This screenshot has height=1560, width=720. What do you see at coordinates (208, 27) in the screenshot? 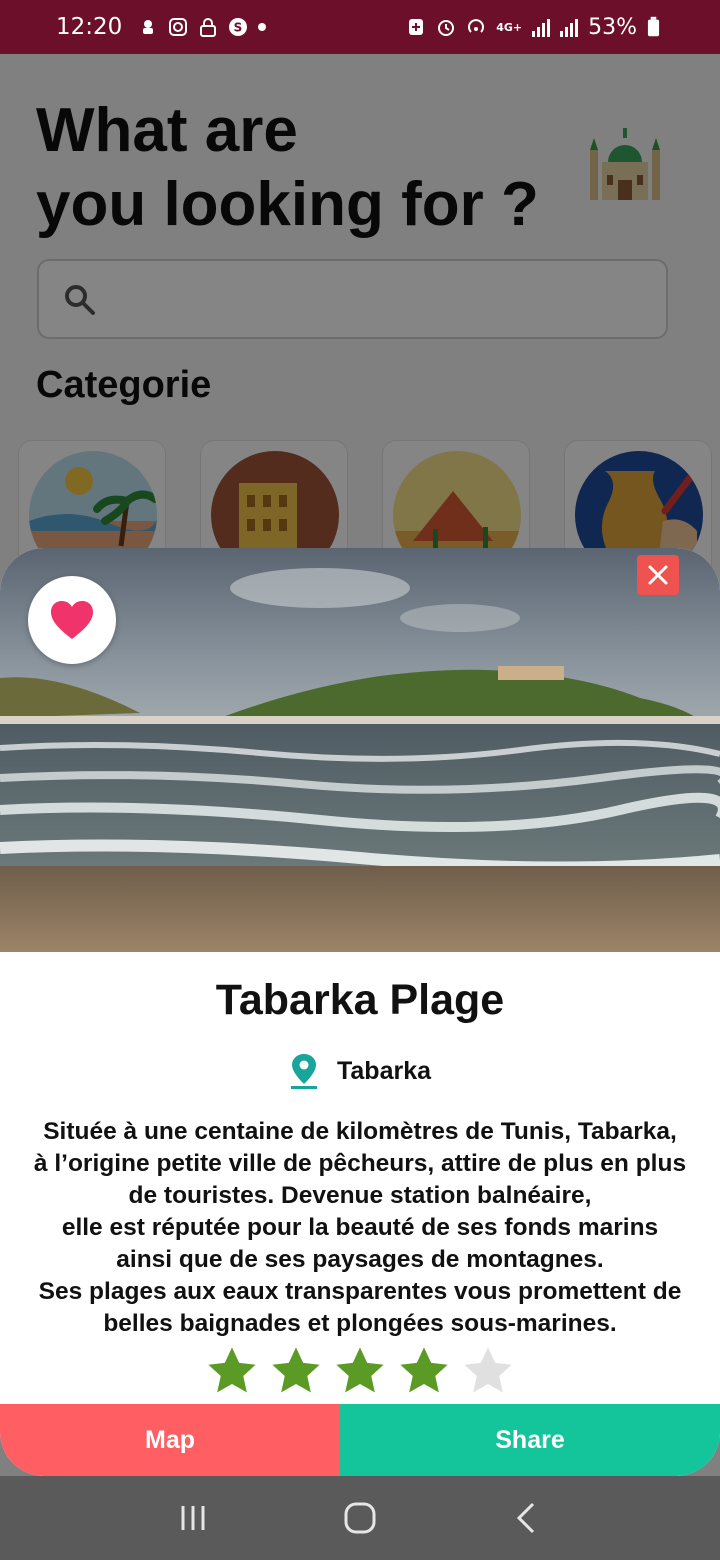
I see `lock-icon` at bounding box center [208, 27].